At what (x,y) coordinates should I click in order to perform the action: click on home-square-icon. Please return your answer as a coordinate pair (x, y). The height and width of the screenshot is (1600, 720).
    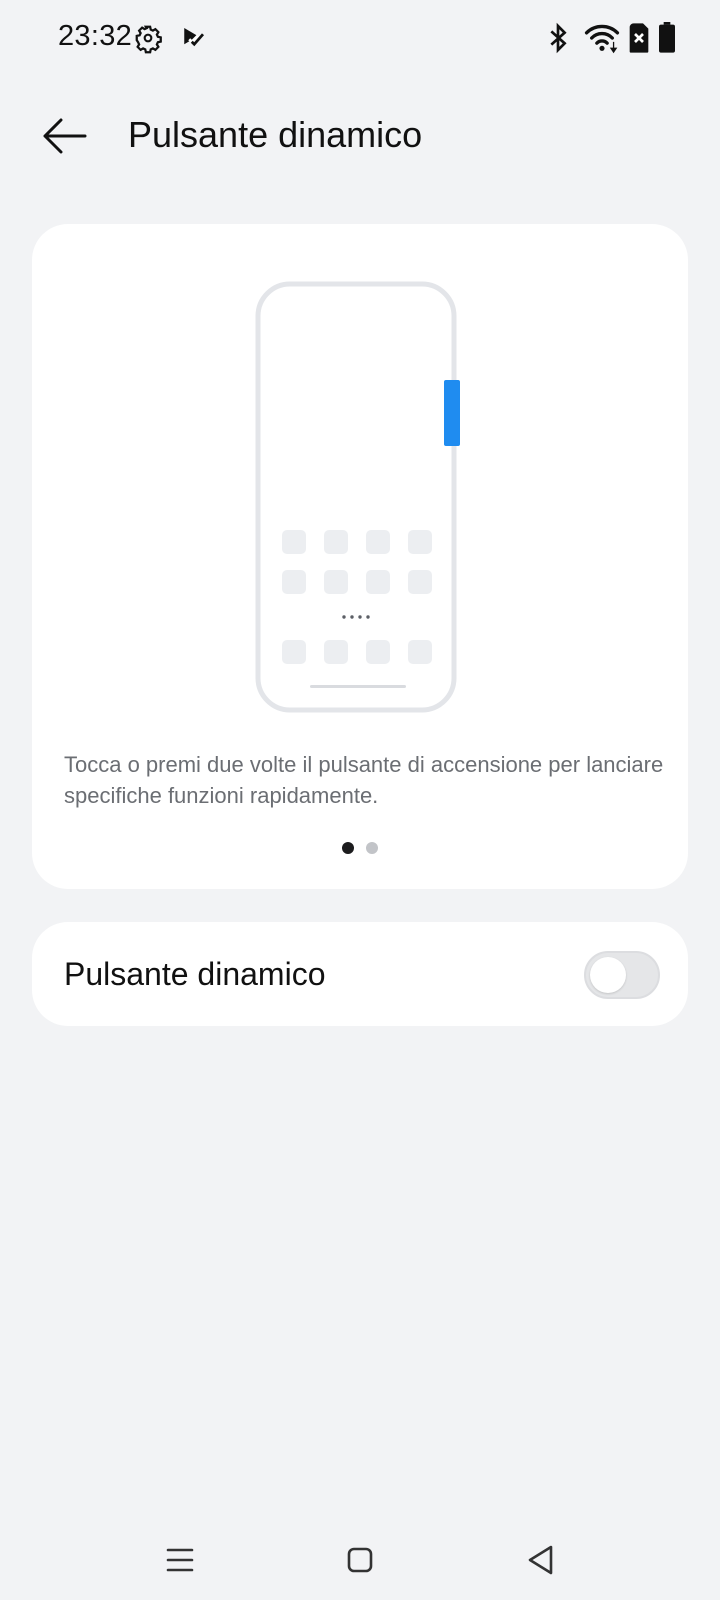
    Looking at the image, I should click on (360, 1560).